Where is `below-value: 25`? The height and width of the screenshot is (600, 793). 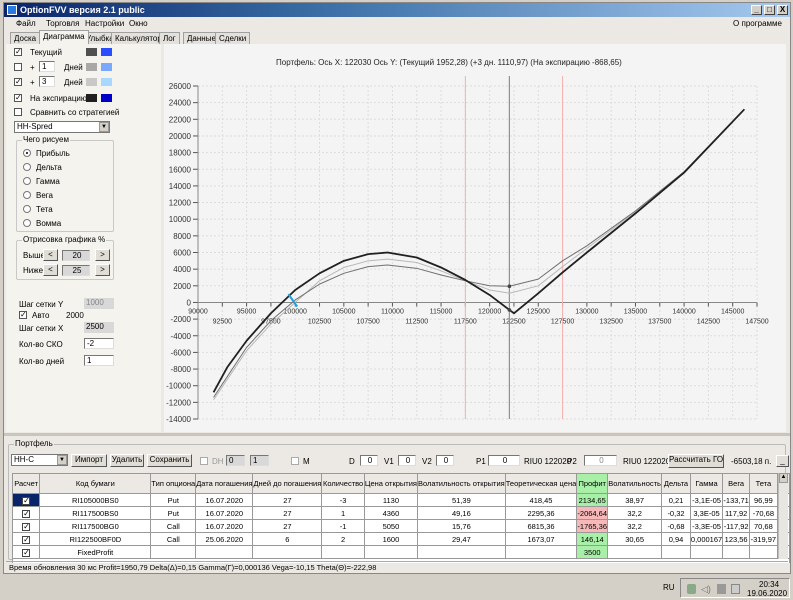
below-value: 25 is located at coordinates (76, 270).